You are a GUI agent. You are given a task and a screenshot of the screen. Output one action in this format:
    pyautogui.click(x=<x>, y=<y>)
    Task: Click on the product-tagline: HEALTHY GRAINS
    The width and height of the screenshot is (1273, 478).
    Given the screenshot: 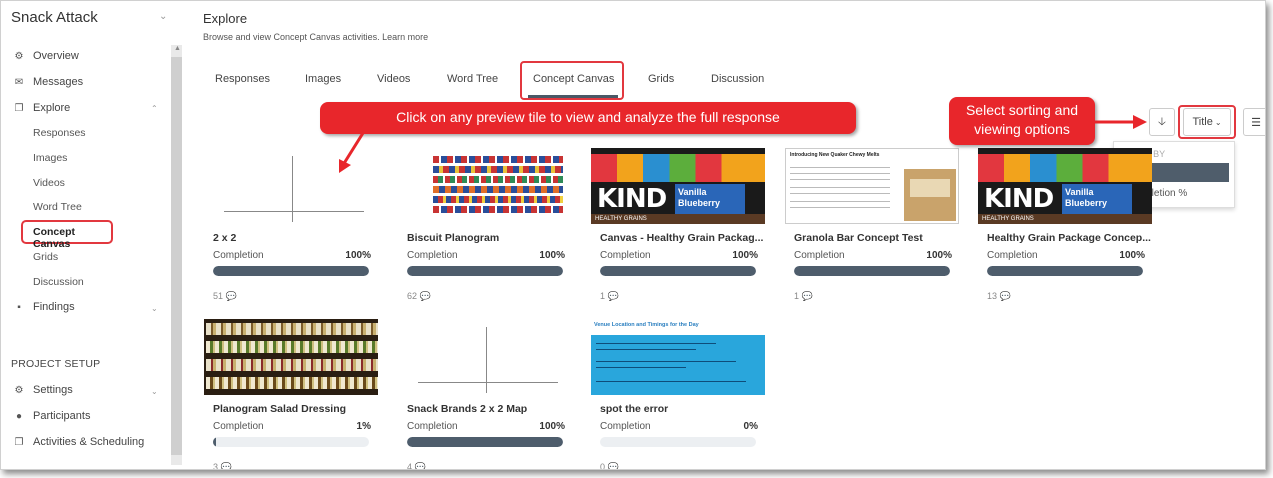 What is the action you would take?
    pyautogui.click(x=678, y=219)
    